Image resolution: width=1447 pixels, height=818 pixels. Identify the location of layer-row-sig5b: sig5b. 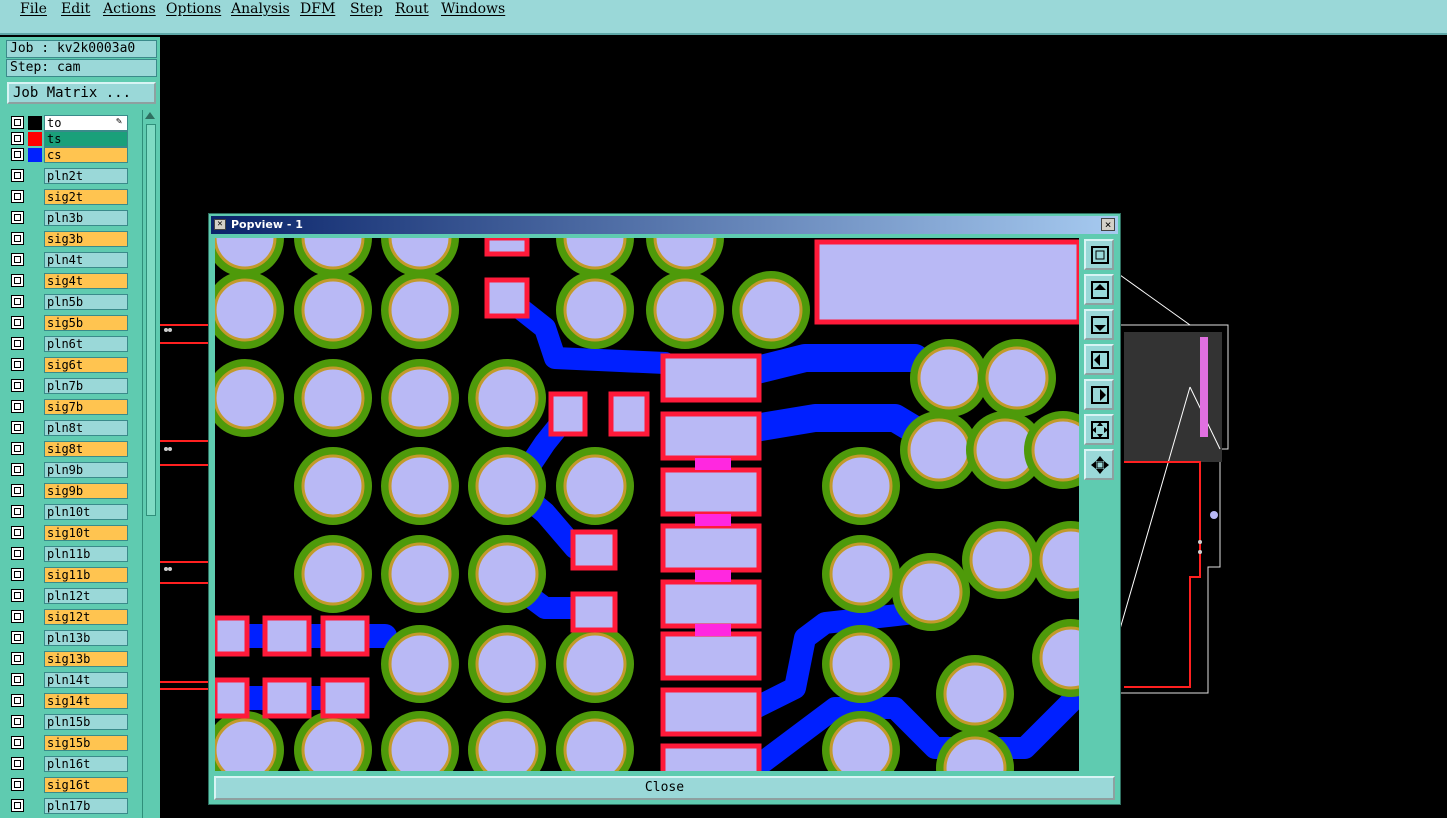
(70, 323).